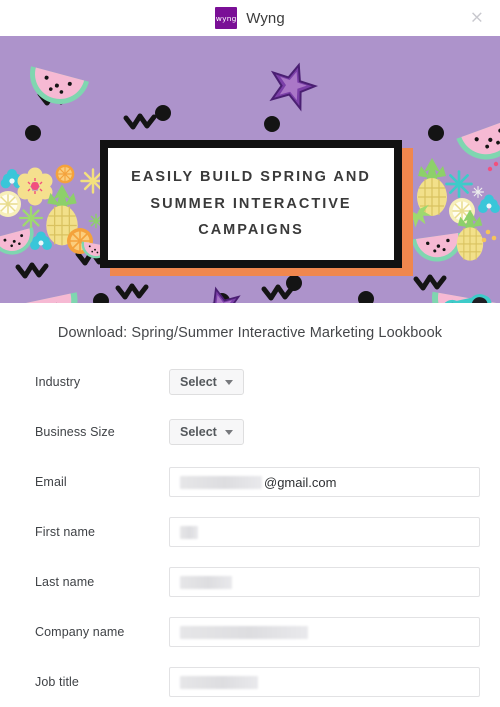 The width and height of the screenshot is (500, 707). Describe the element at coordinates (198, 382) in the screenshot. I see `industry-select-value: Select` at that location.